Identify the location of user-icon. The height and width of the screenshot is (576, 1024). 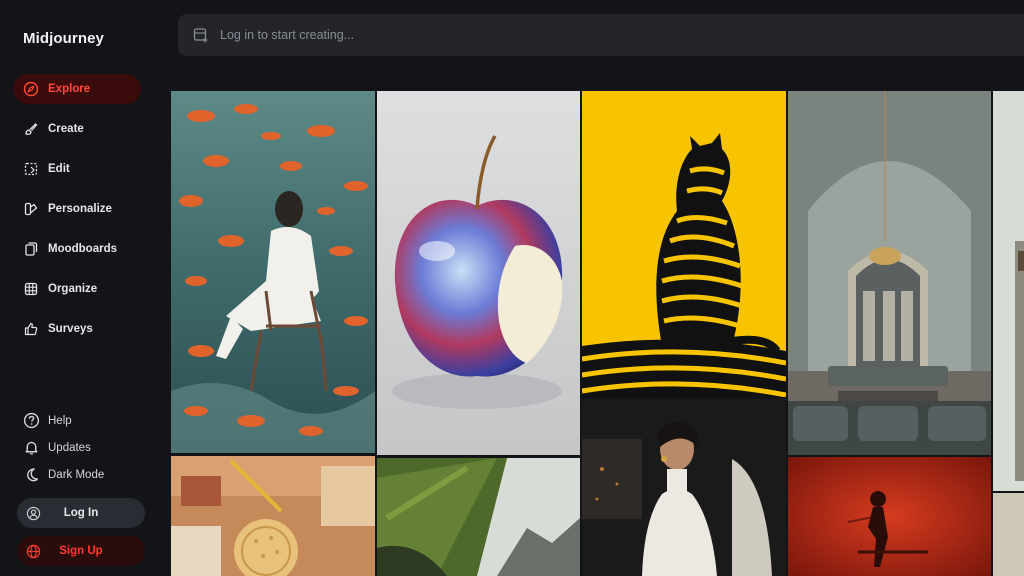
(33, 513).